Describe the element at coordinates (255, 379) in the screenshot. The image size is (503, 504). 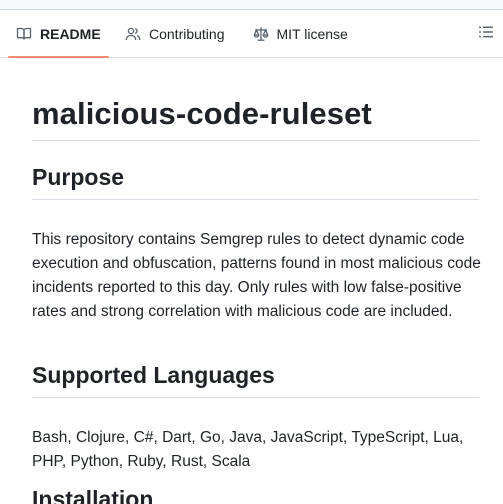
I see `heading-supported-languages: Supported Languages` at that location.